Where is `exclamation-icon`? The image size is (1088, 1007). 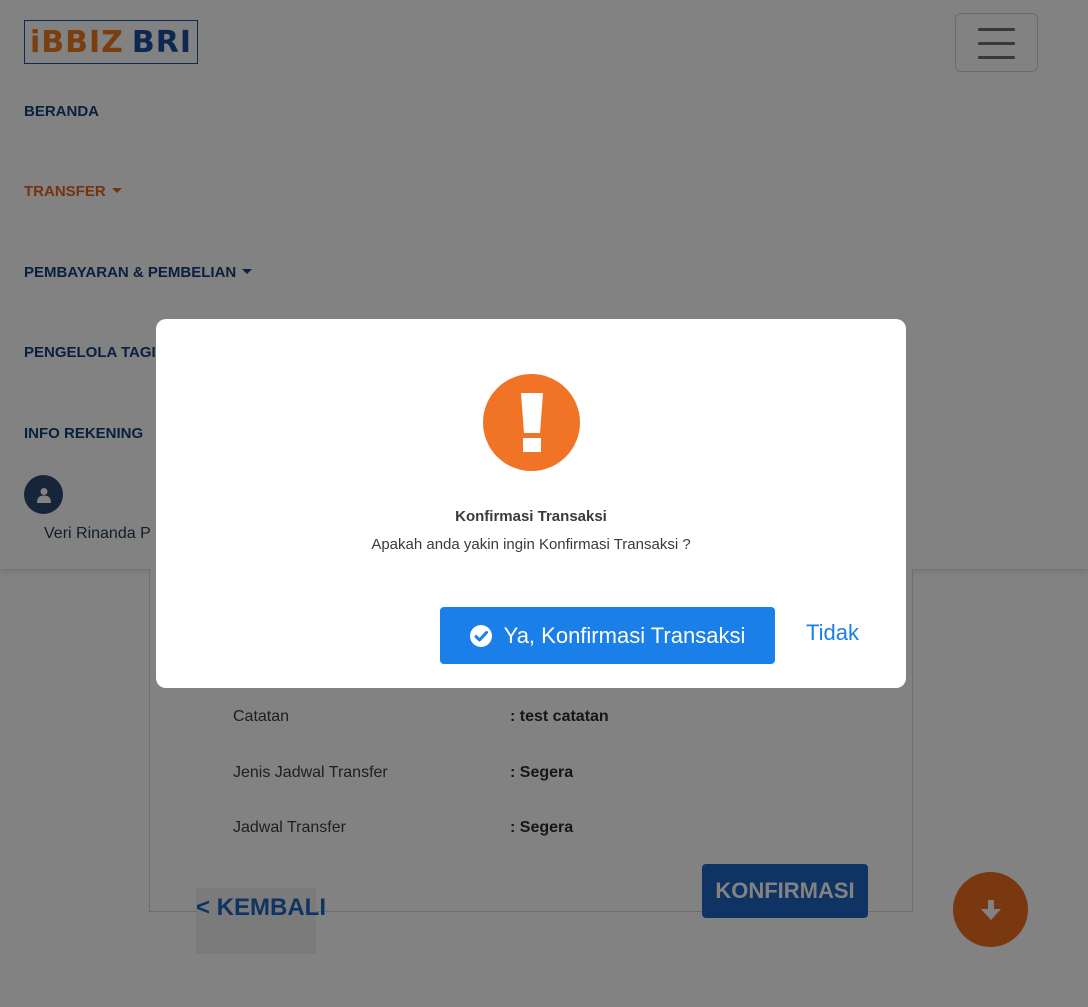 exclamation-icon is located at coordinates (531, 422).